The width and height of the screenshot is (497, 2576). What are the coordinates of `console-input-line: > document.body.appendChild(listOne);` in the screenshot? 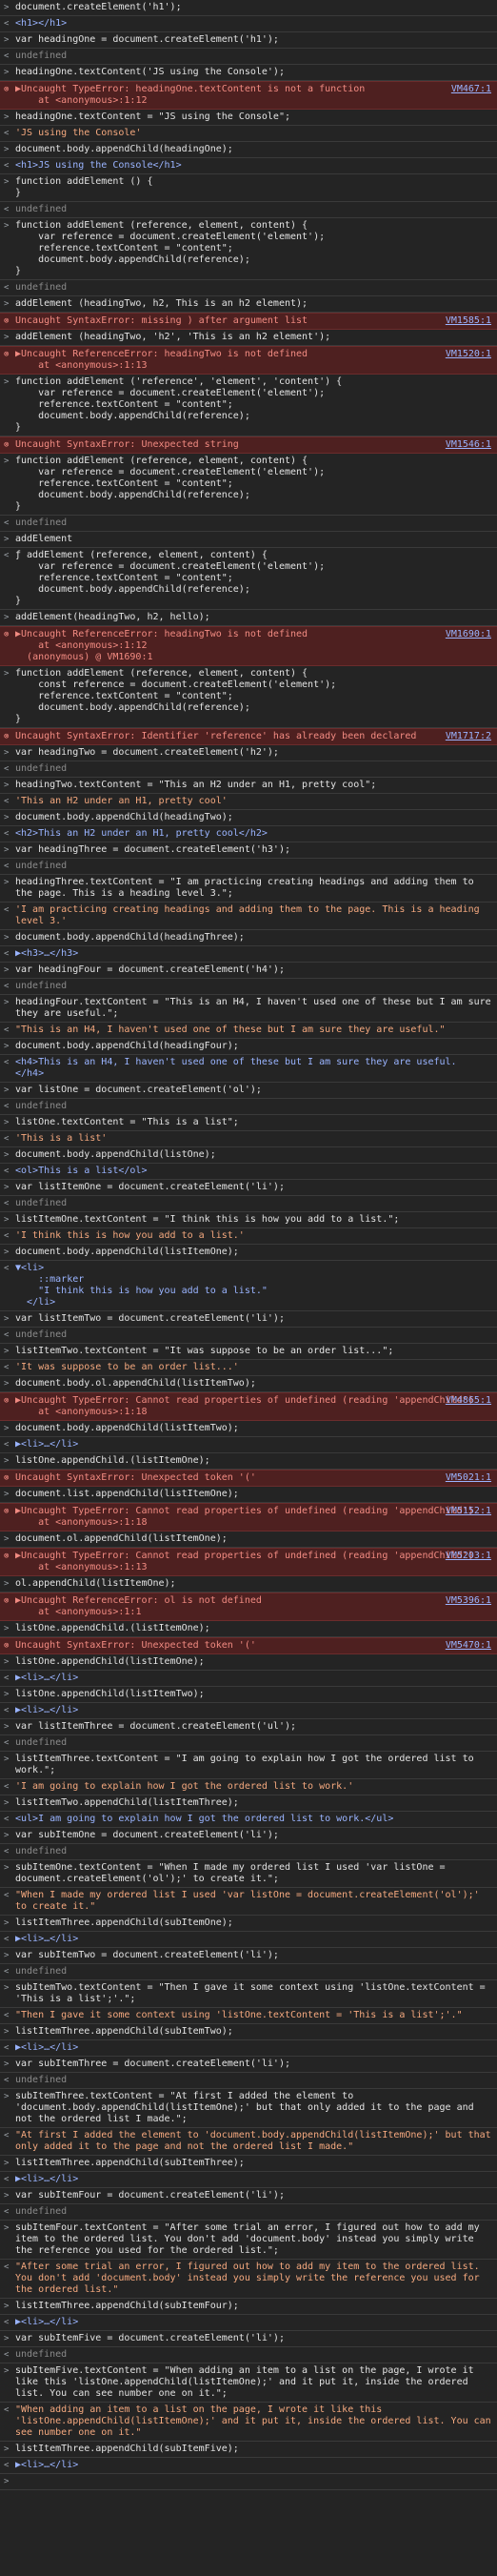 It's located at (248, 1155).